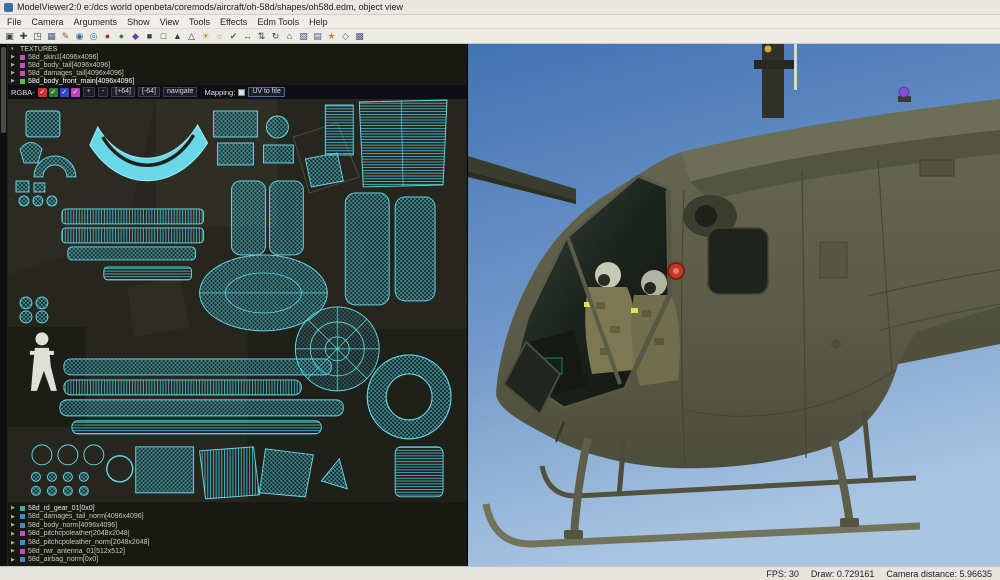  I want to click on texture-item-label: 58d_damages_tail[4096x4096], so click(76, 73).